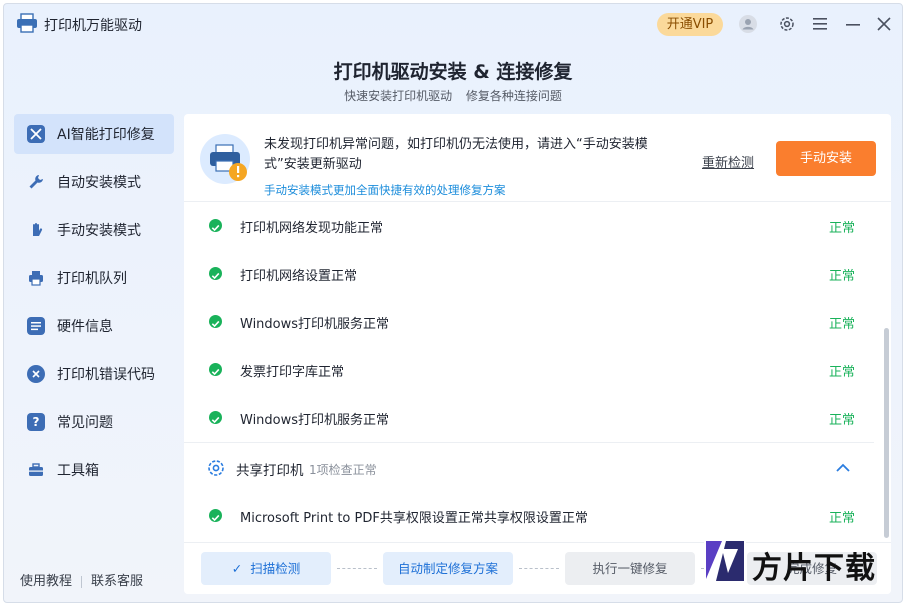 The height and width of the screenshot is (607, 907). I want to click on title-bar: 打印机万能驱动 开通VIP, so click(453, 24).